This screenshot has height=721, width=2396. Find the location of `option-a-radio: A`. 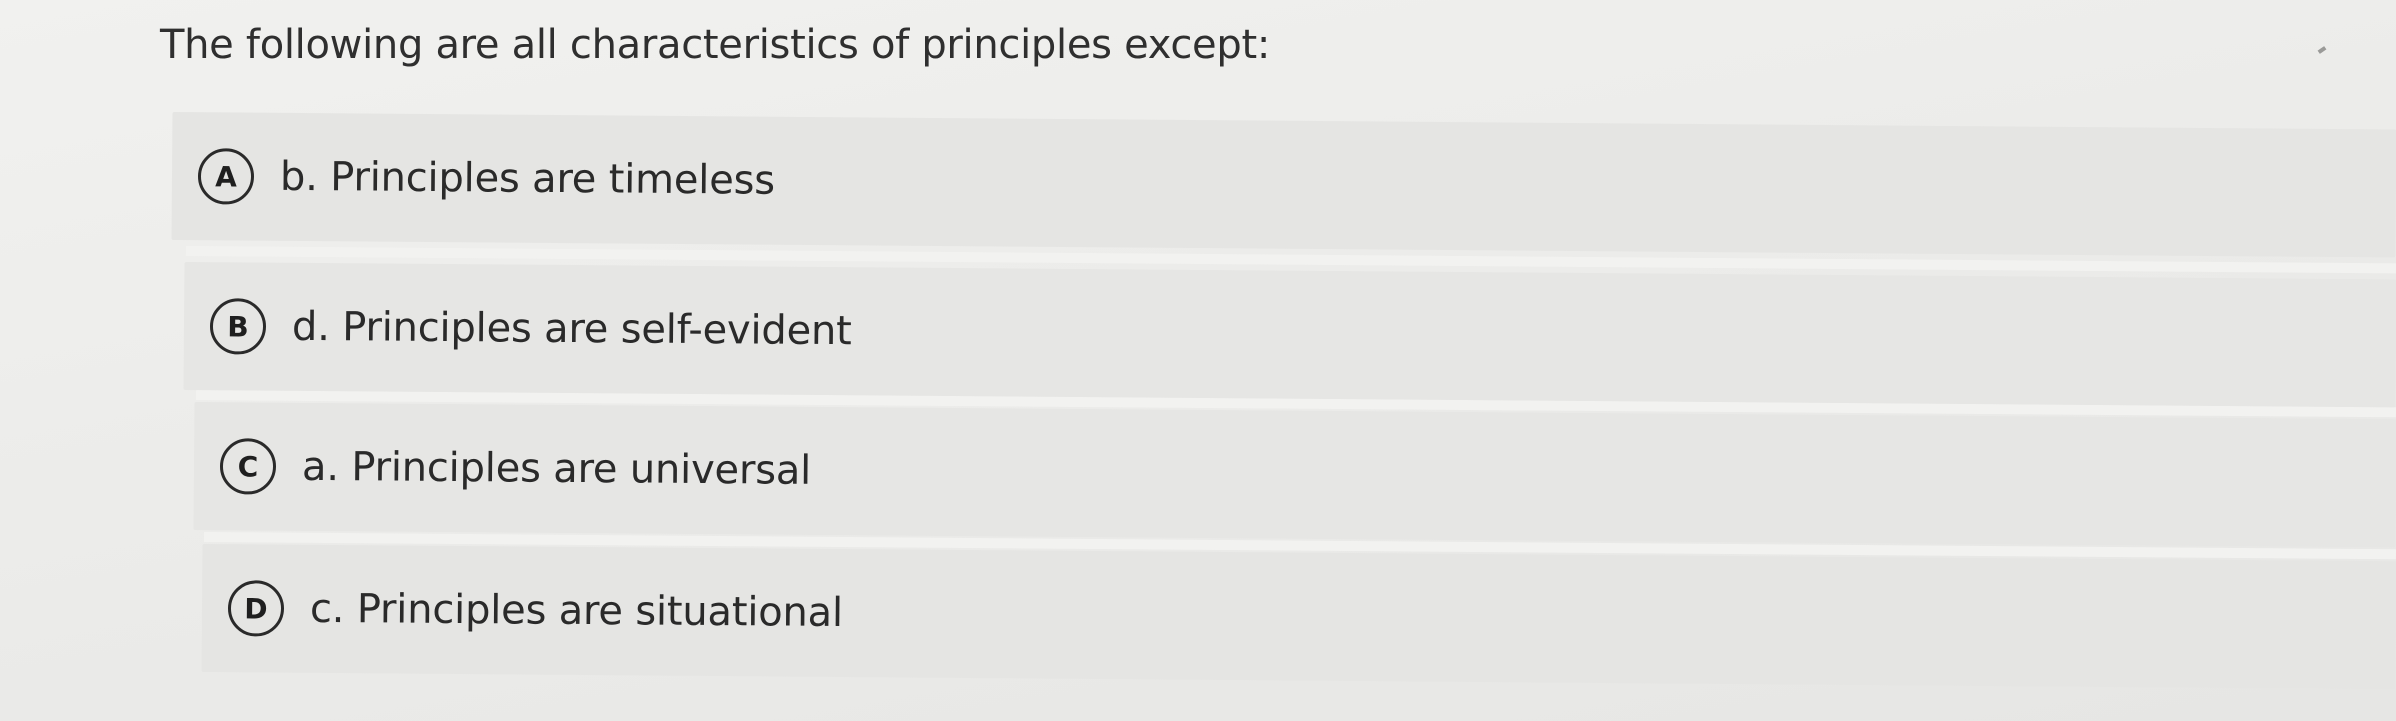

option-a-radio: A is located at coordinates (226, 176).